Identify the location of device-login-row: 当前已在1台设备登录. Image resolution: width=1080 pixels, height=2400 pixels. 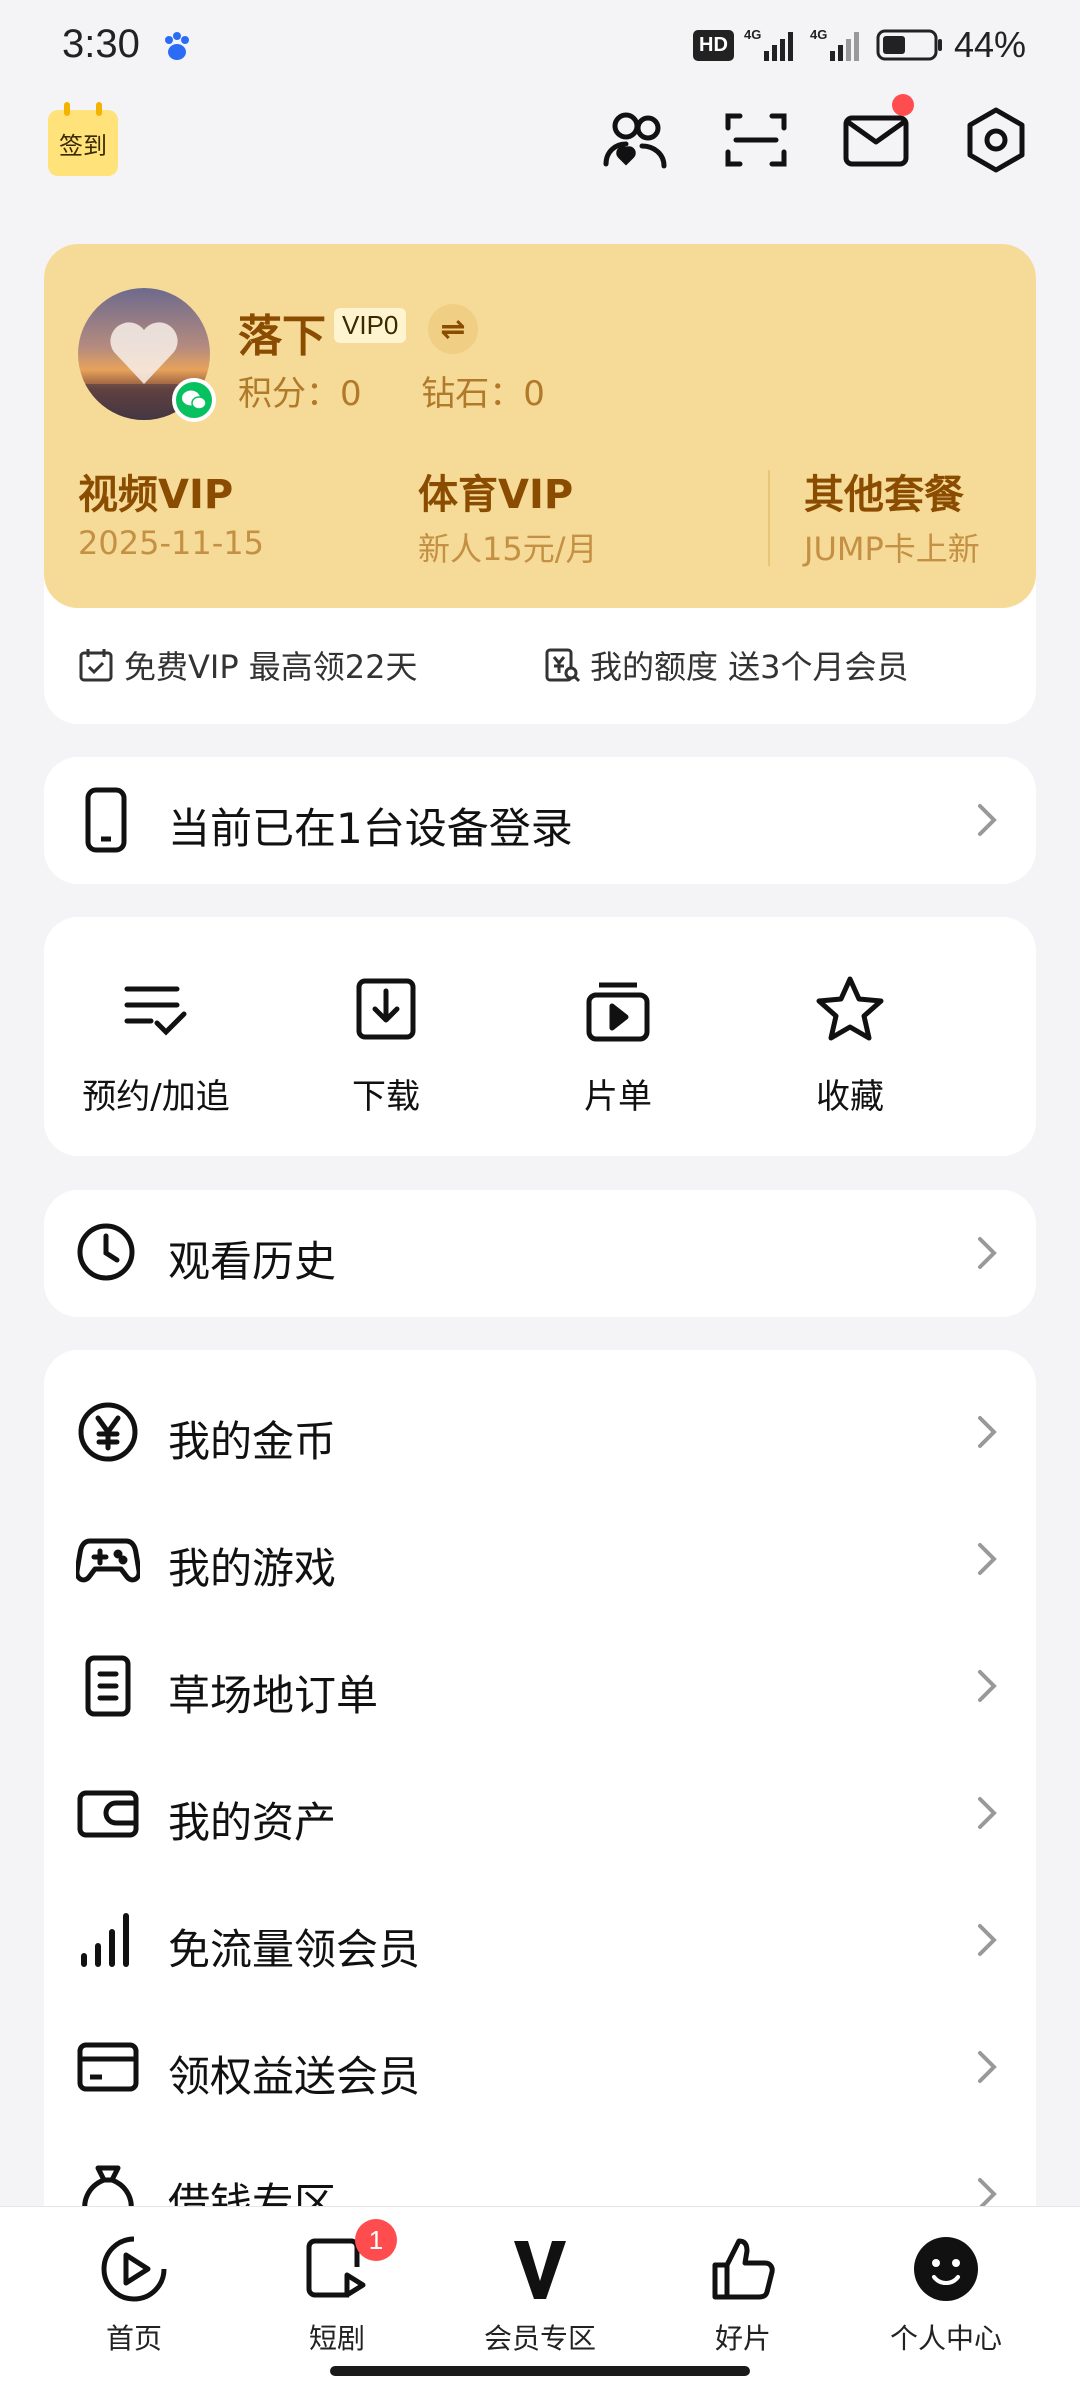
(540, 820).